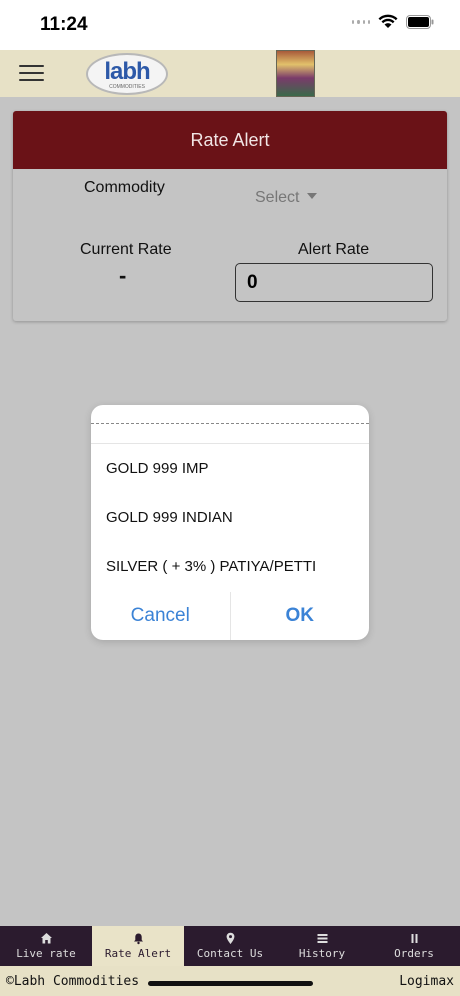  I want to click on option-gold-999-indian: GOLD 999 INDIAN, so click(230, 517).